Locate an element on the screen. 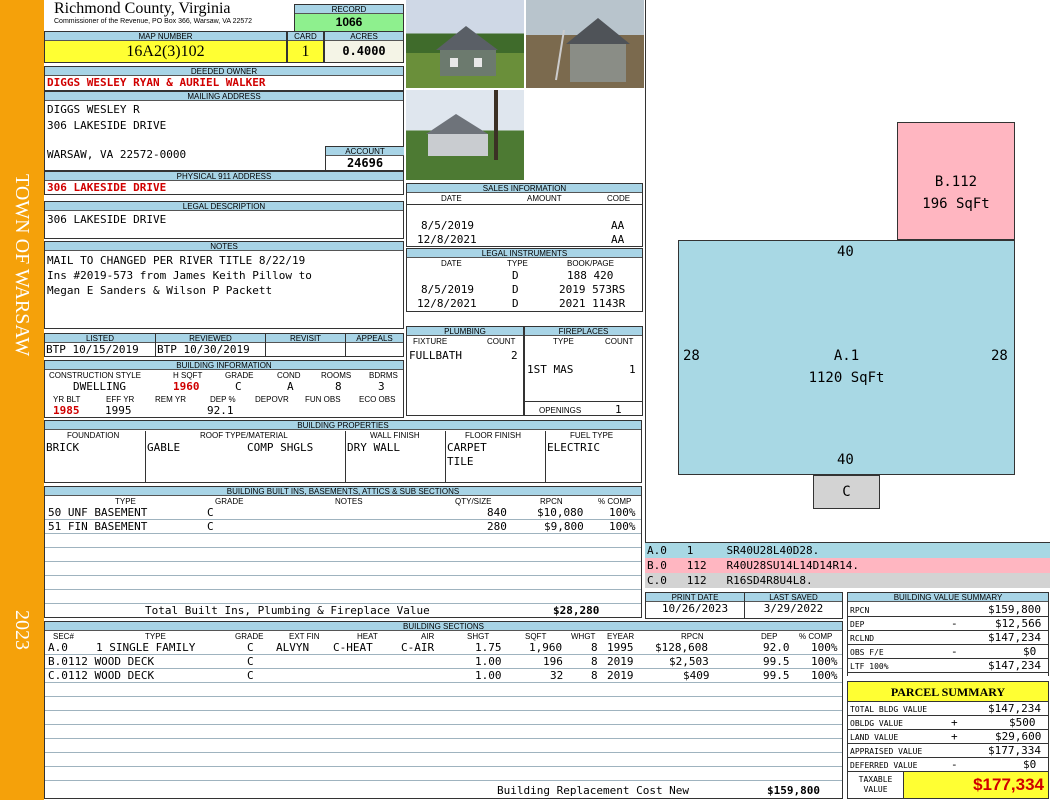  map-number: 16A2(3)102 is located at coordinates (165, 51).